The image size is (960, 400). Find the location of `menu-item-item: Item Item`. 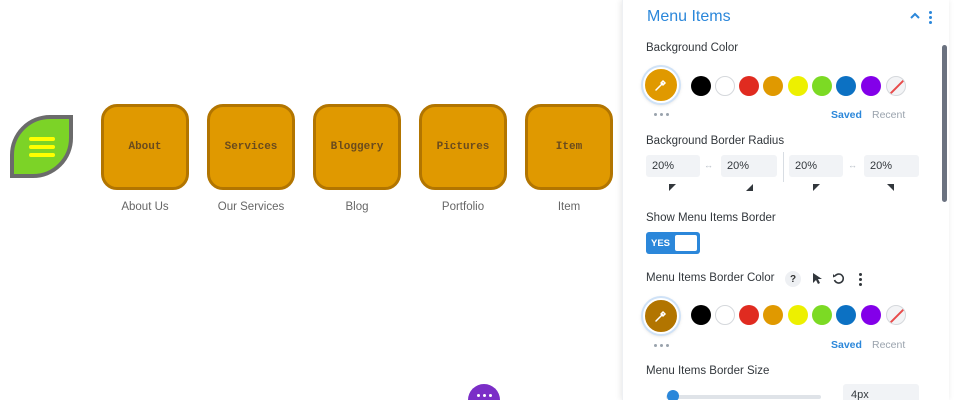

menu-item-item: Item Item is located at coordinates (569, 158).